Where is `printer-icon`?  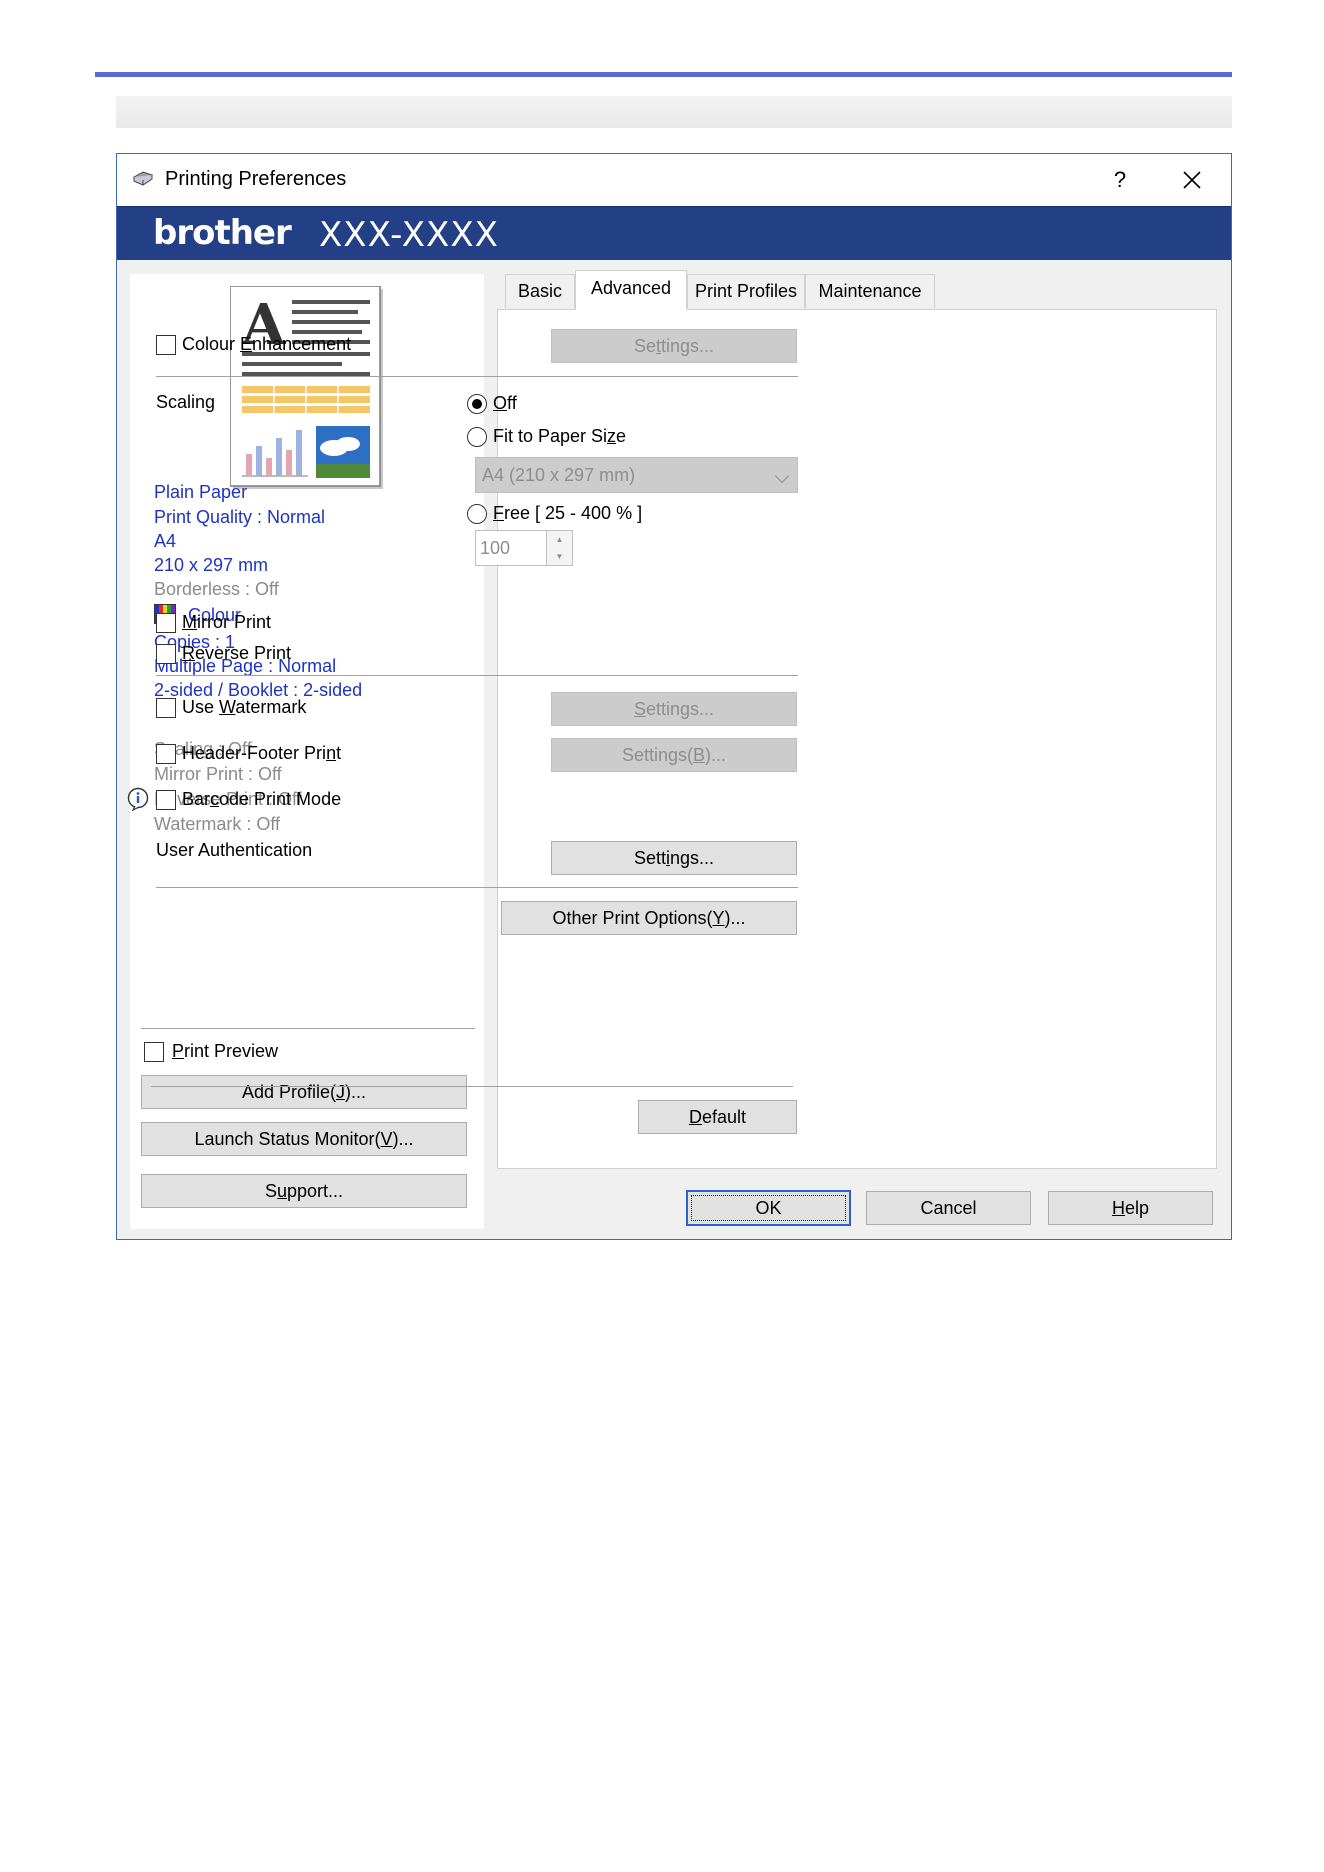
printer-icon is located at coordinates (143, 178).